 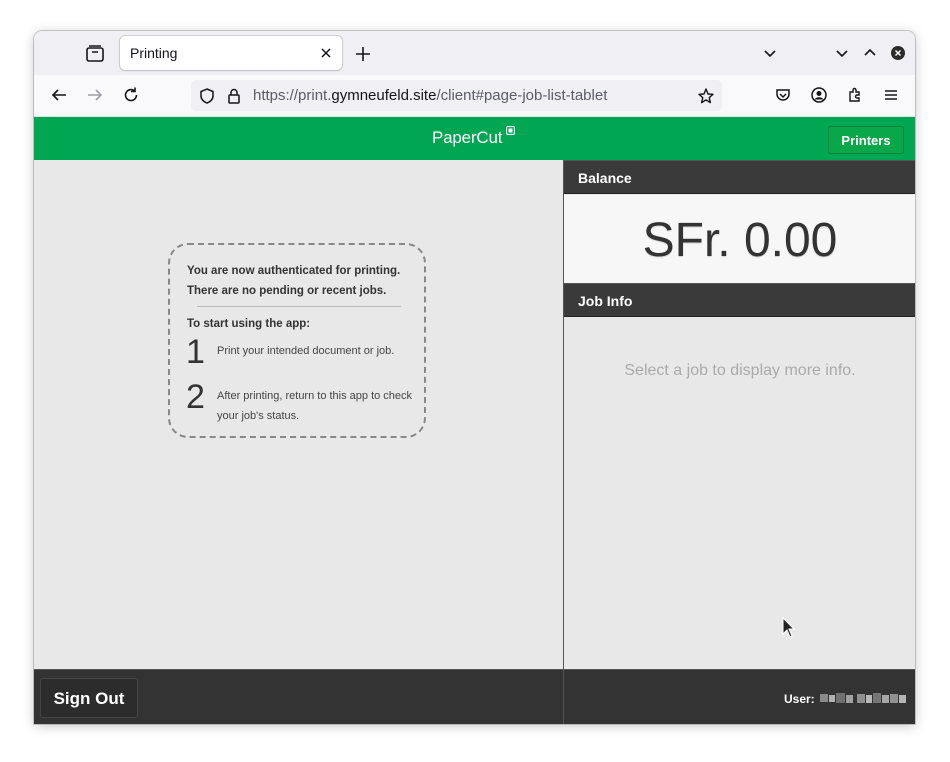 I want to click on tab-bar: Printing, so click(x=474, y=53).